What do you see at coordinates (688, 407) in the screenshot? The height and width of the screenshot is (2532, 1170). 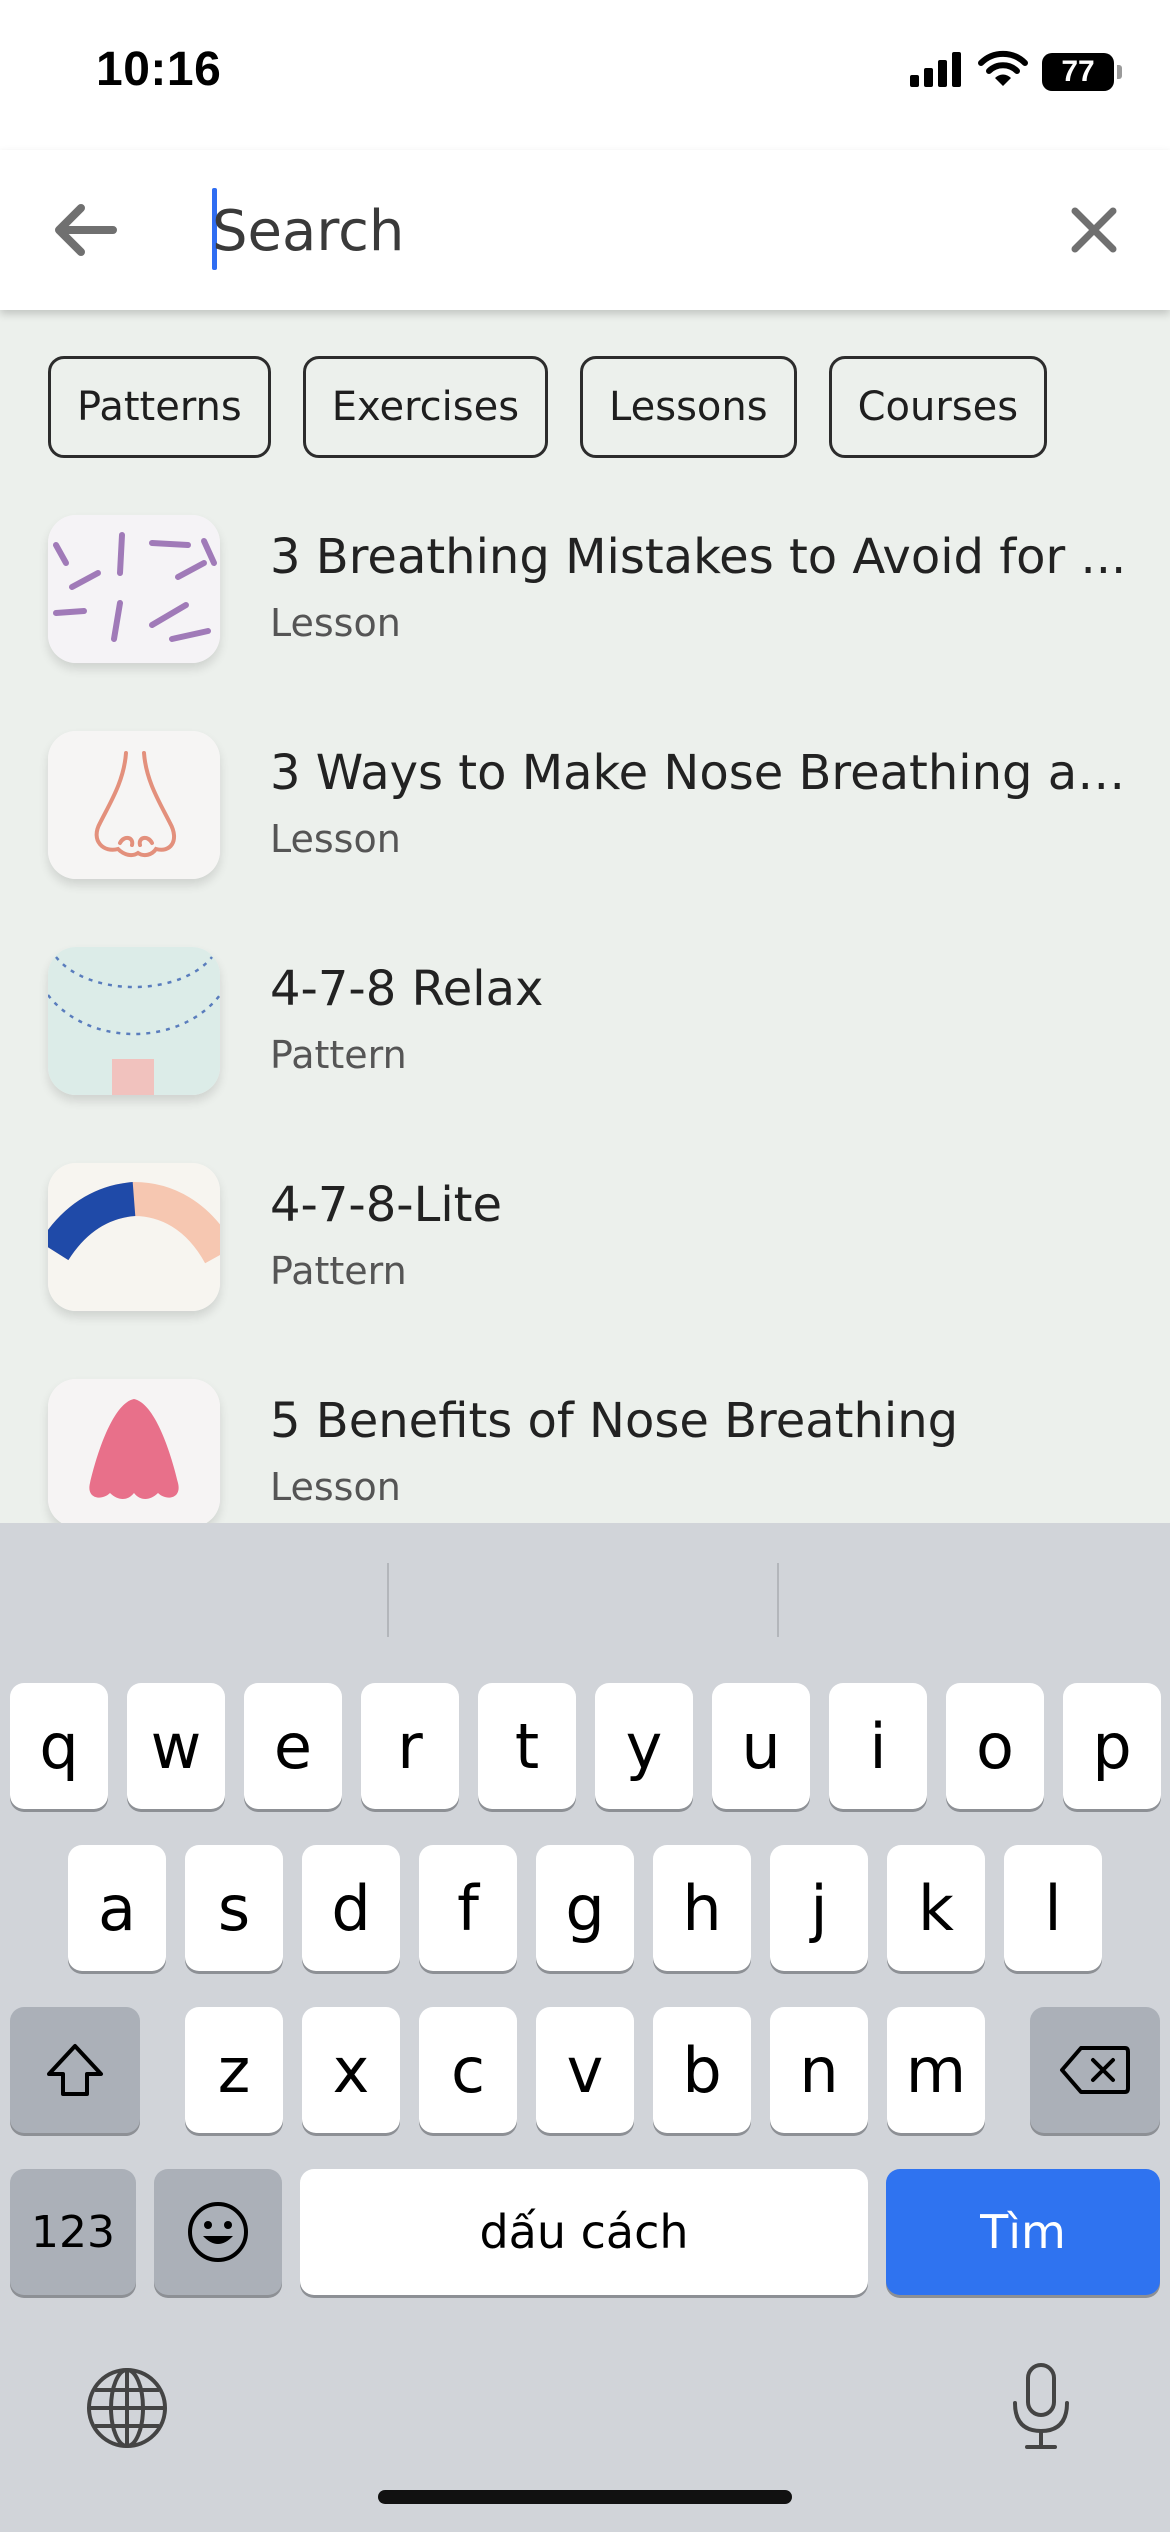 I see `filter-chip-lessons: Lessons` at bounding box center [688, 407].